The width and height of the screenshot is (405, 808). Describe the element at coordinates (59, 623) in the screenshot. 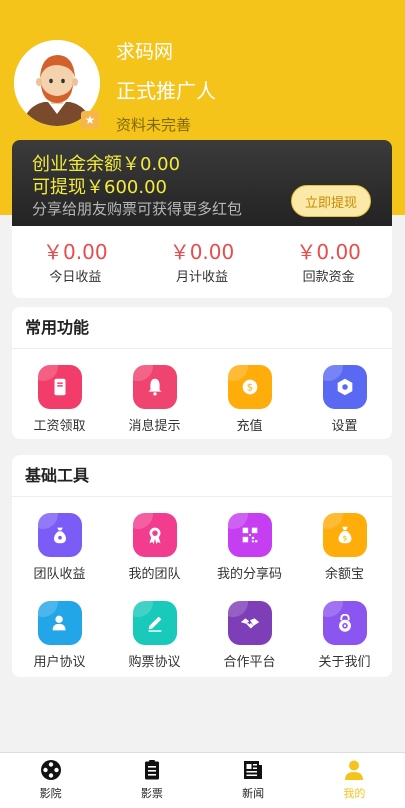

I see `user-icon` at that location.